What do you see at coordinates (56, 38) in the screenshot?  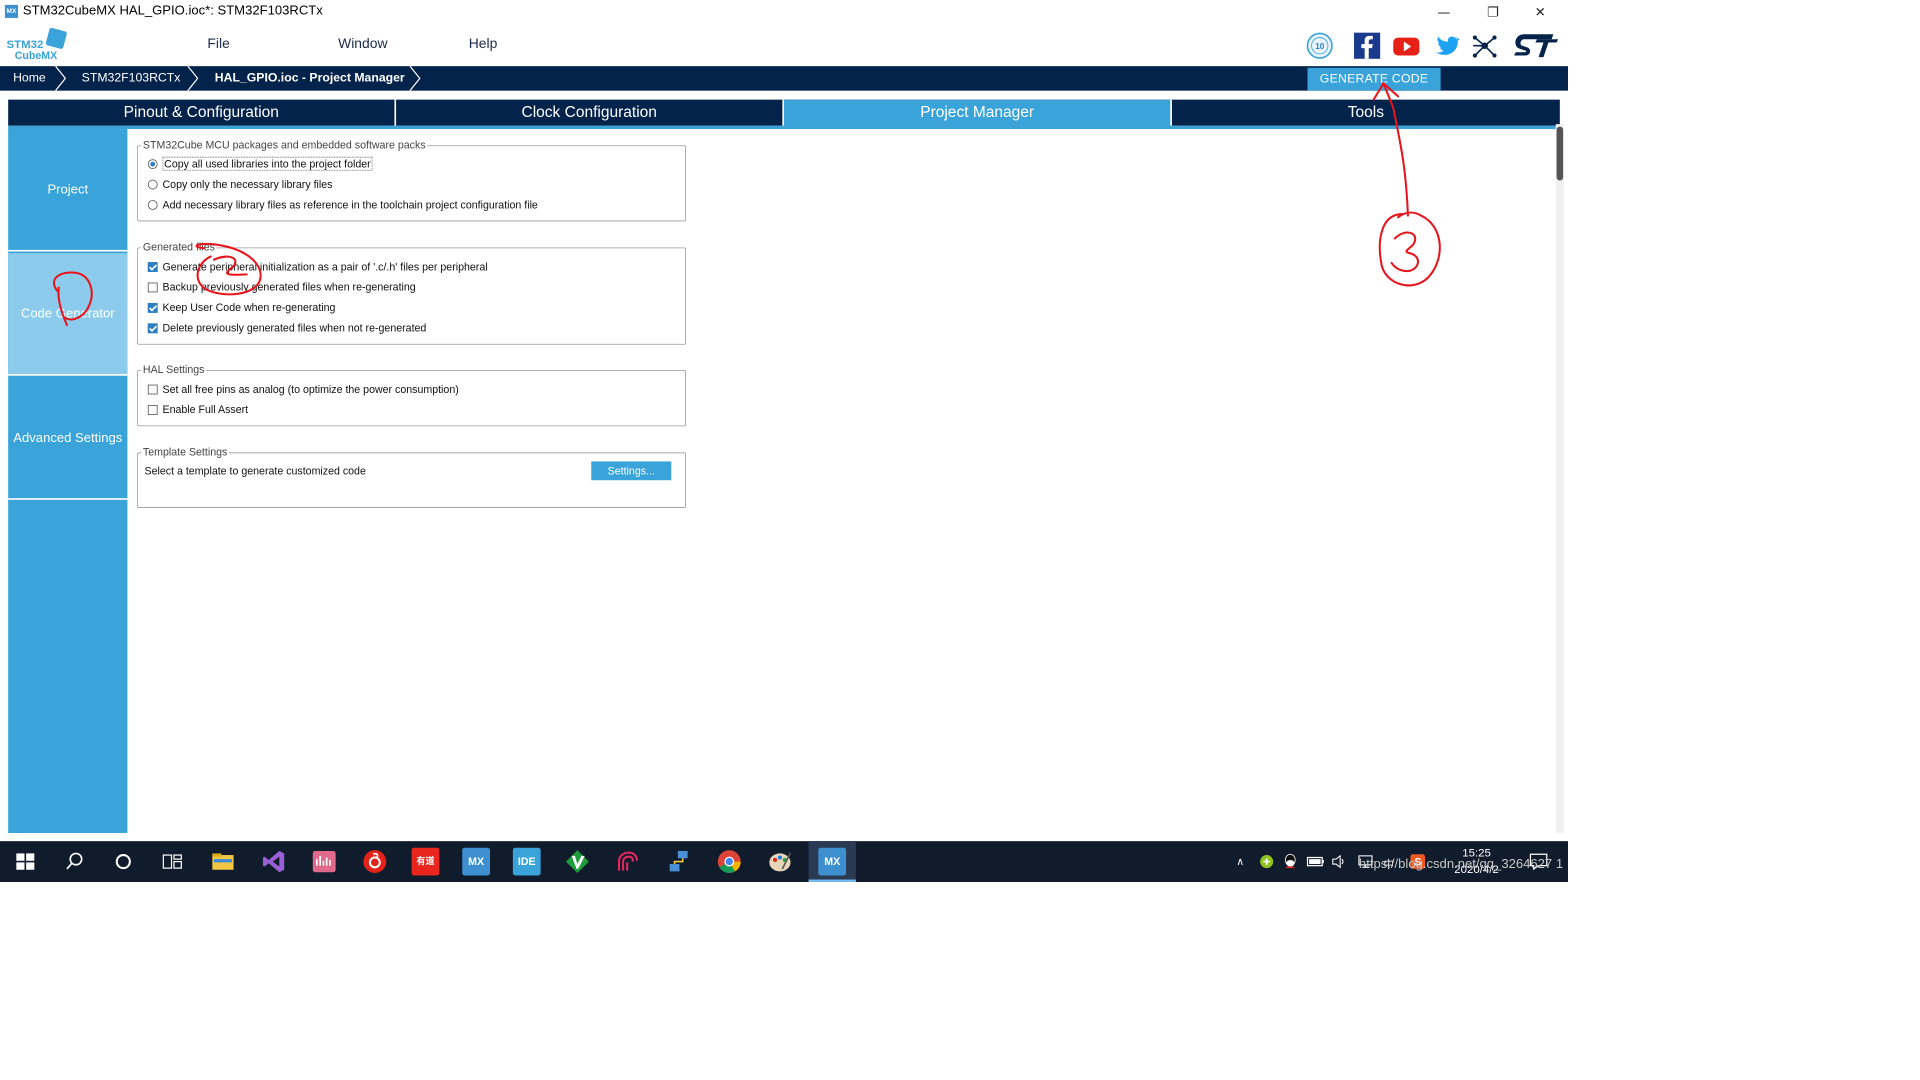 I see `cube-icon` at bounding box center [56, 38].